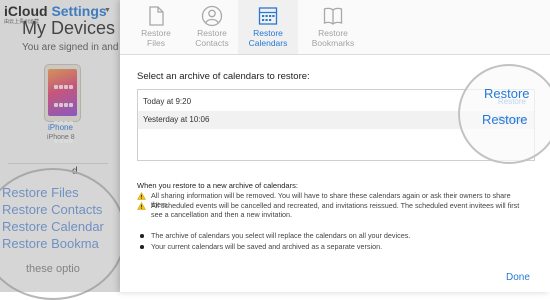  I want to click on done-button: Done, so click(518, 277).